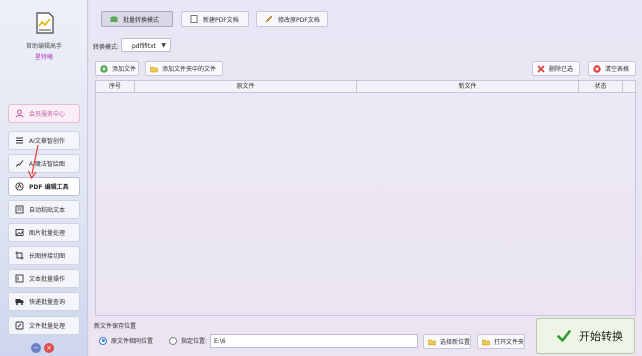 This screenshot has width=642, height=356. What do you see at coordinates (221, 20) in the screenshot?
I see `tab-label: 新建PDF文档` at bounding box center [221, 20].